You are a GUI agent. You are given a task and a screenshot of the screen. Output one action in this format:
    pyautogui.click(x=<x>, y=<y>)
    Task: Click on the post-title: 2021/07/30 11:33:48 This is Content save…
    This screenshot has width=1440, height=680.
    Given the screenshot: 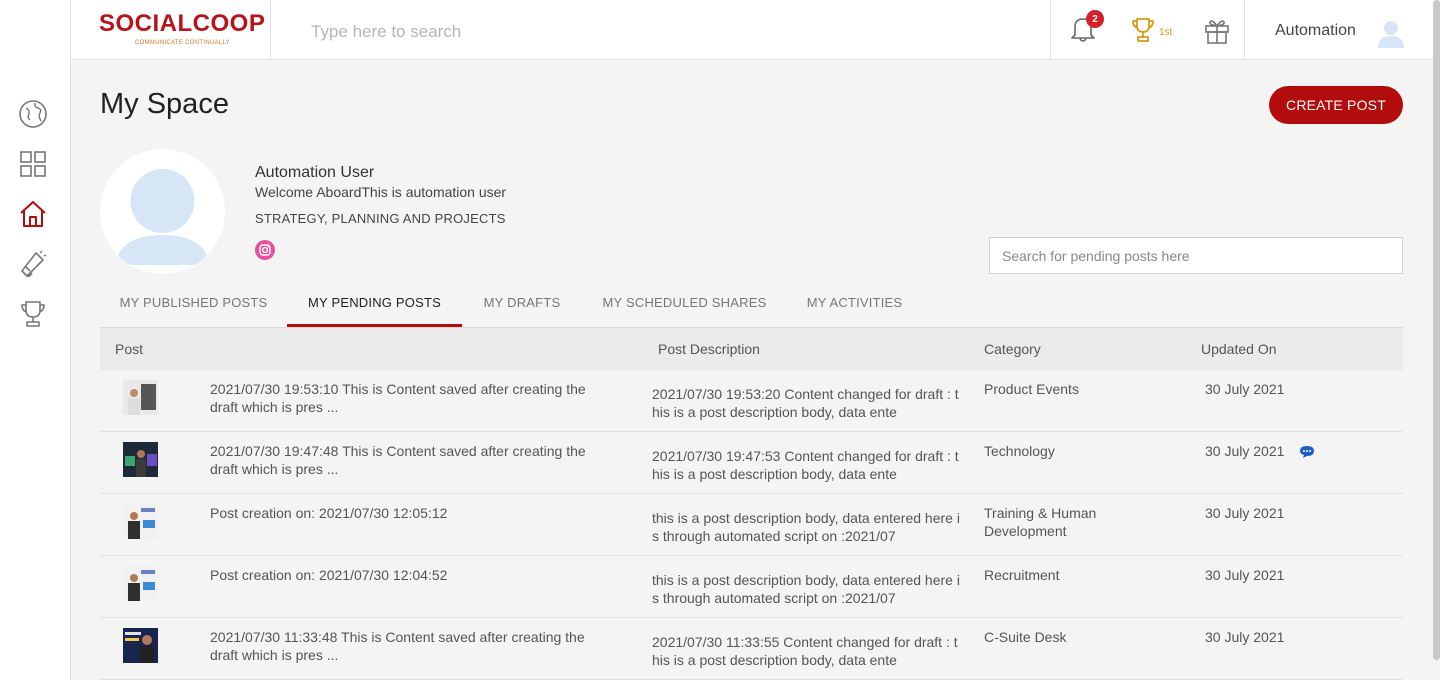 What is the action you would take?
    pyautogui.click(x=410, y=646)
    